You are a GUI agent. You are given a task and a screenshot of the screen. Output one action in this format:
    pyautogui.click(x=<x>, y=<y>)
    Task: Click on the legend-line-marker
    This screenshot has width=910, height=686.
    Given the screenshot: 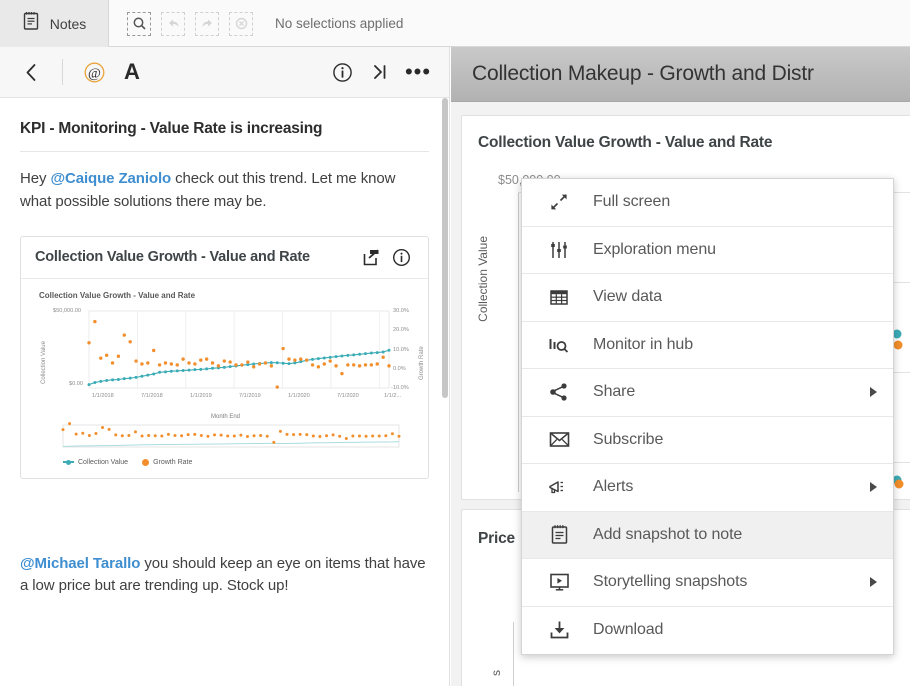 What is the action you would take?
    pyautogui.click(x=68, y=462)
    